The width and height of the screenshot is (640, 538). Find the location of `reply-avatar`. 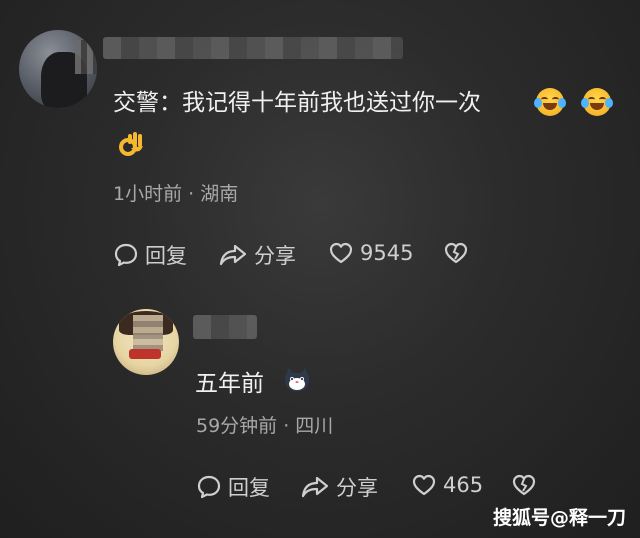

reply-avatar is located at coordinates (146, 342).